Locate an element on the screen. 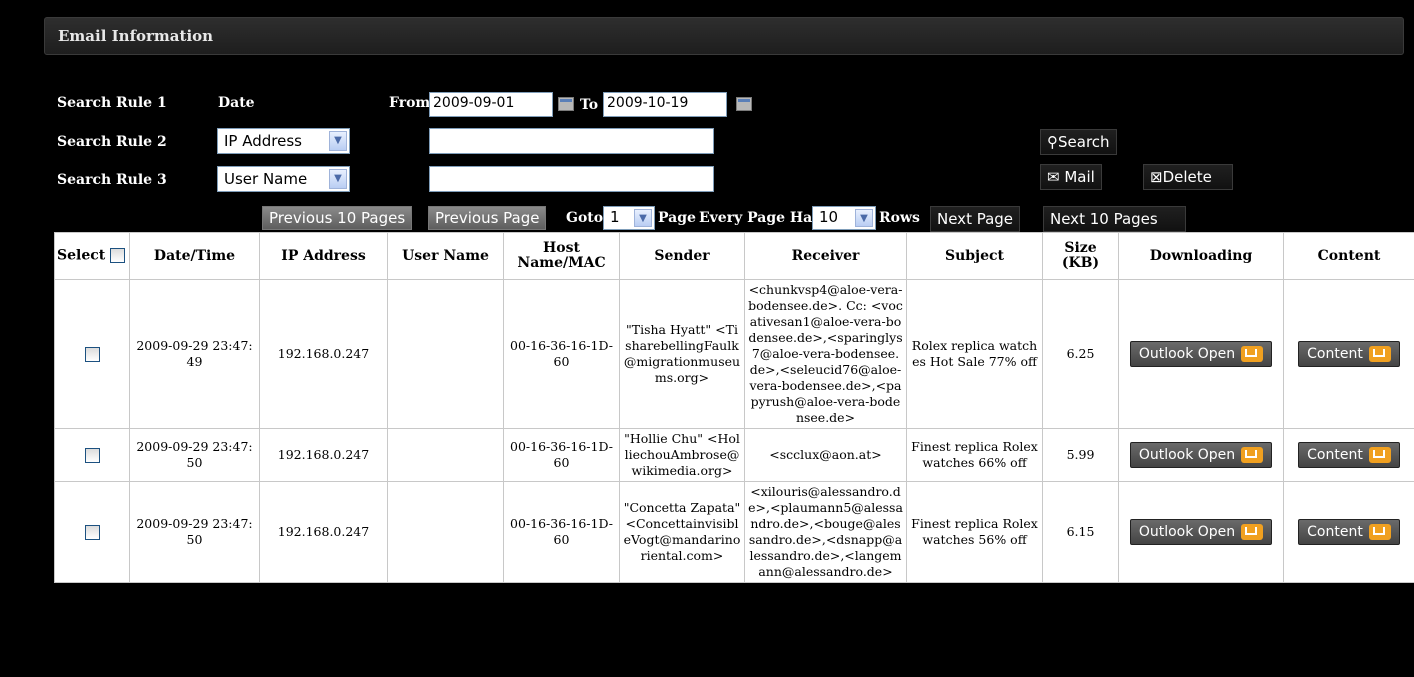 This screenshot has height=677, width=1414. rows-label: Rows is located at coordinates (899, 218).